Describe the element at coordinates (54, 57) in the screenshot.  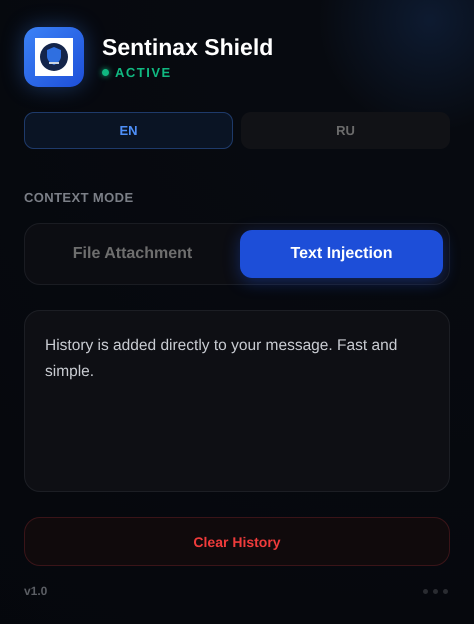
I see `app-logo` at that location.